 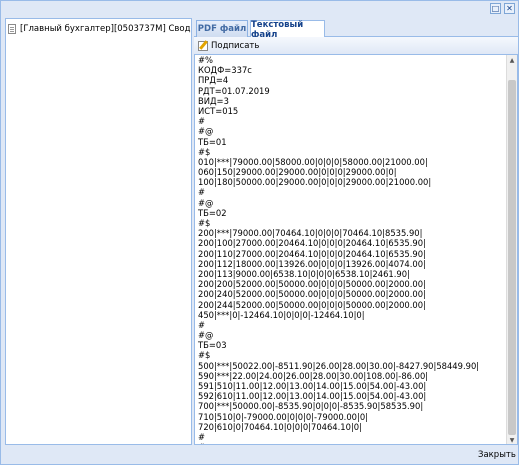 What do you see at coordinates (259, 454) in the screenshot?
I see `dialog-footer: Закрыть` at bounding box center [259, 454].